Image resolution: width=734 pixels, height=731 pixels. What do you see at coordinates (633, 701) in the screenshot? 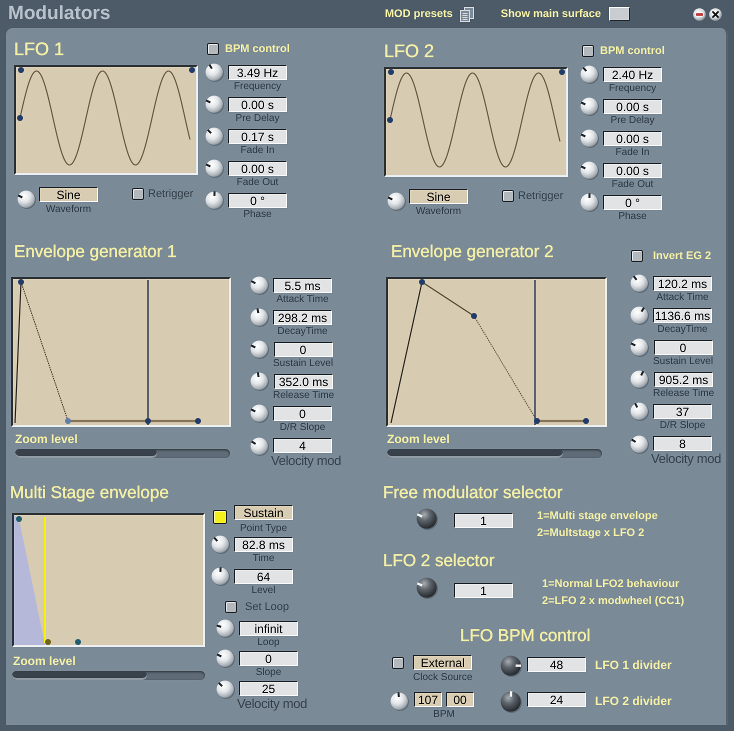
I see `divider-label: LFO 2 divider` at bounding box center [633, 701].